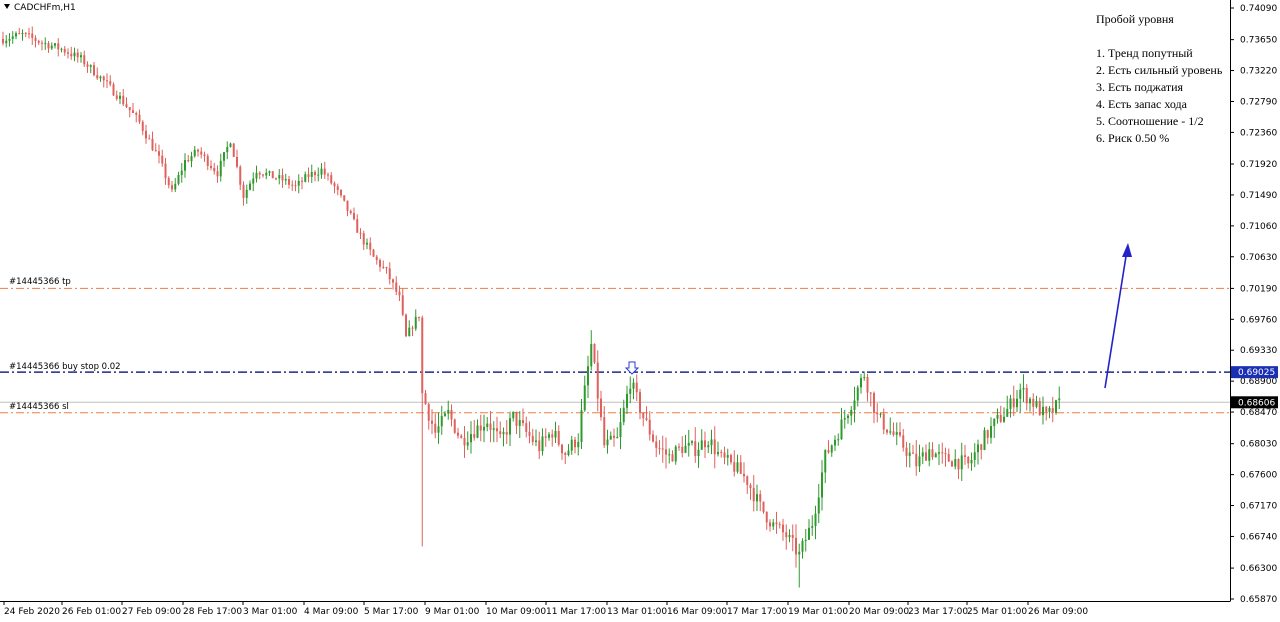  What do you see at coordinates (1144, 53) in the screenshot?
I see `note-item: 1. Тренд попутный` at bounding box center [1144, 53].